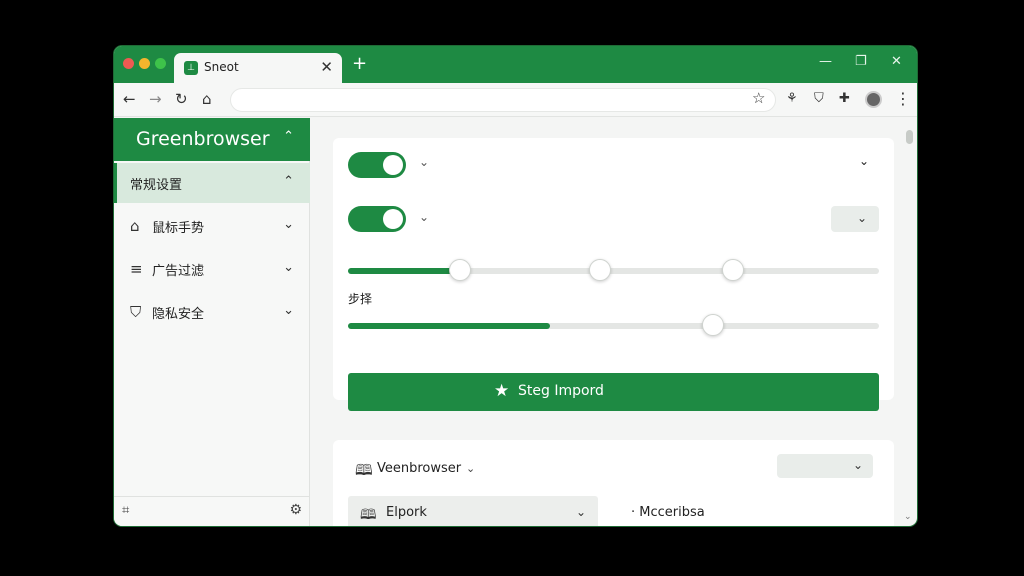 This screenshot has height=576, width=1024. I want to click on title-bar: ⊥ Sneot ✕ + — ❐ ✕, so click(515, 64).